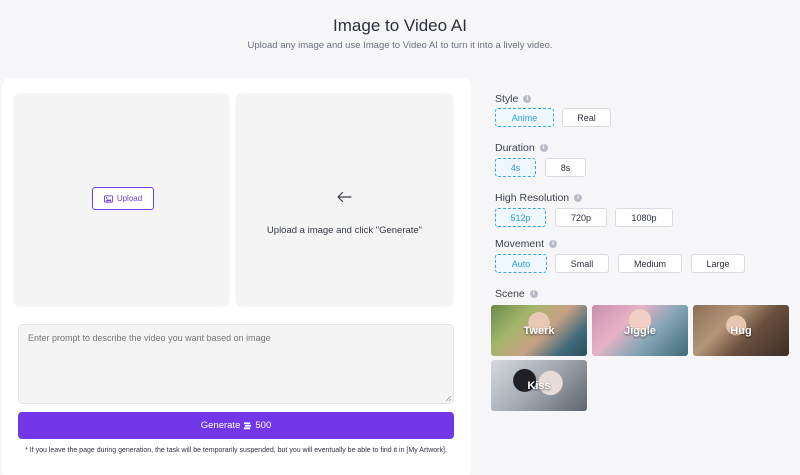 The height and width of the screenshot is (475, 800). I want to click on movement-option-auto: Auto, so click(521, 263).